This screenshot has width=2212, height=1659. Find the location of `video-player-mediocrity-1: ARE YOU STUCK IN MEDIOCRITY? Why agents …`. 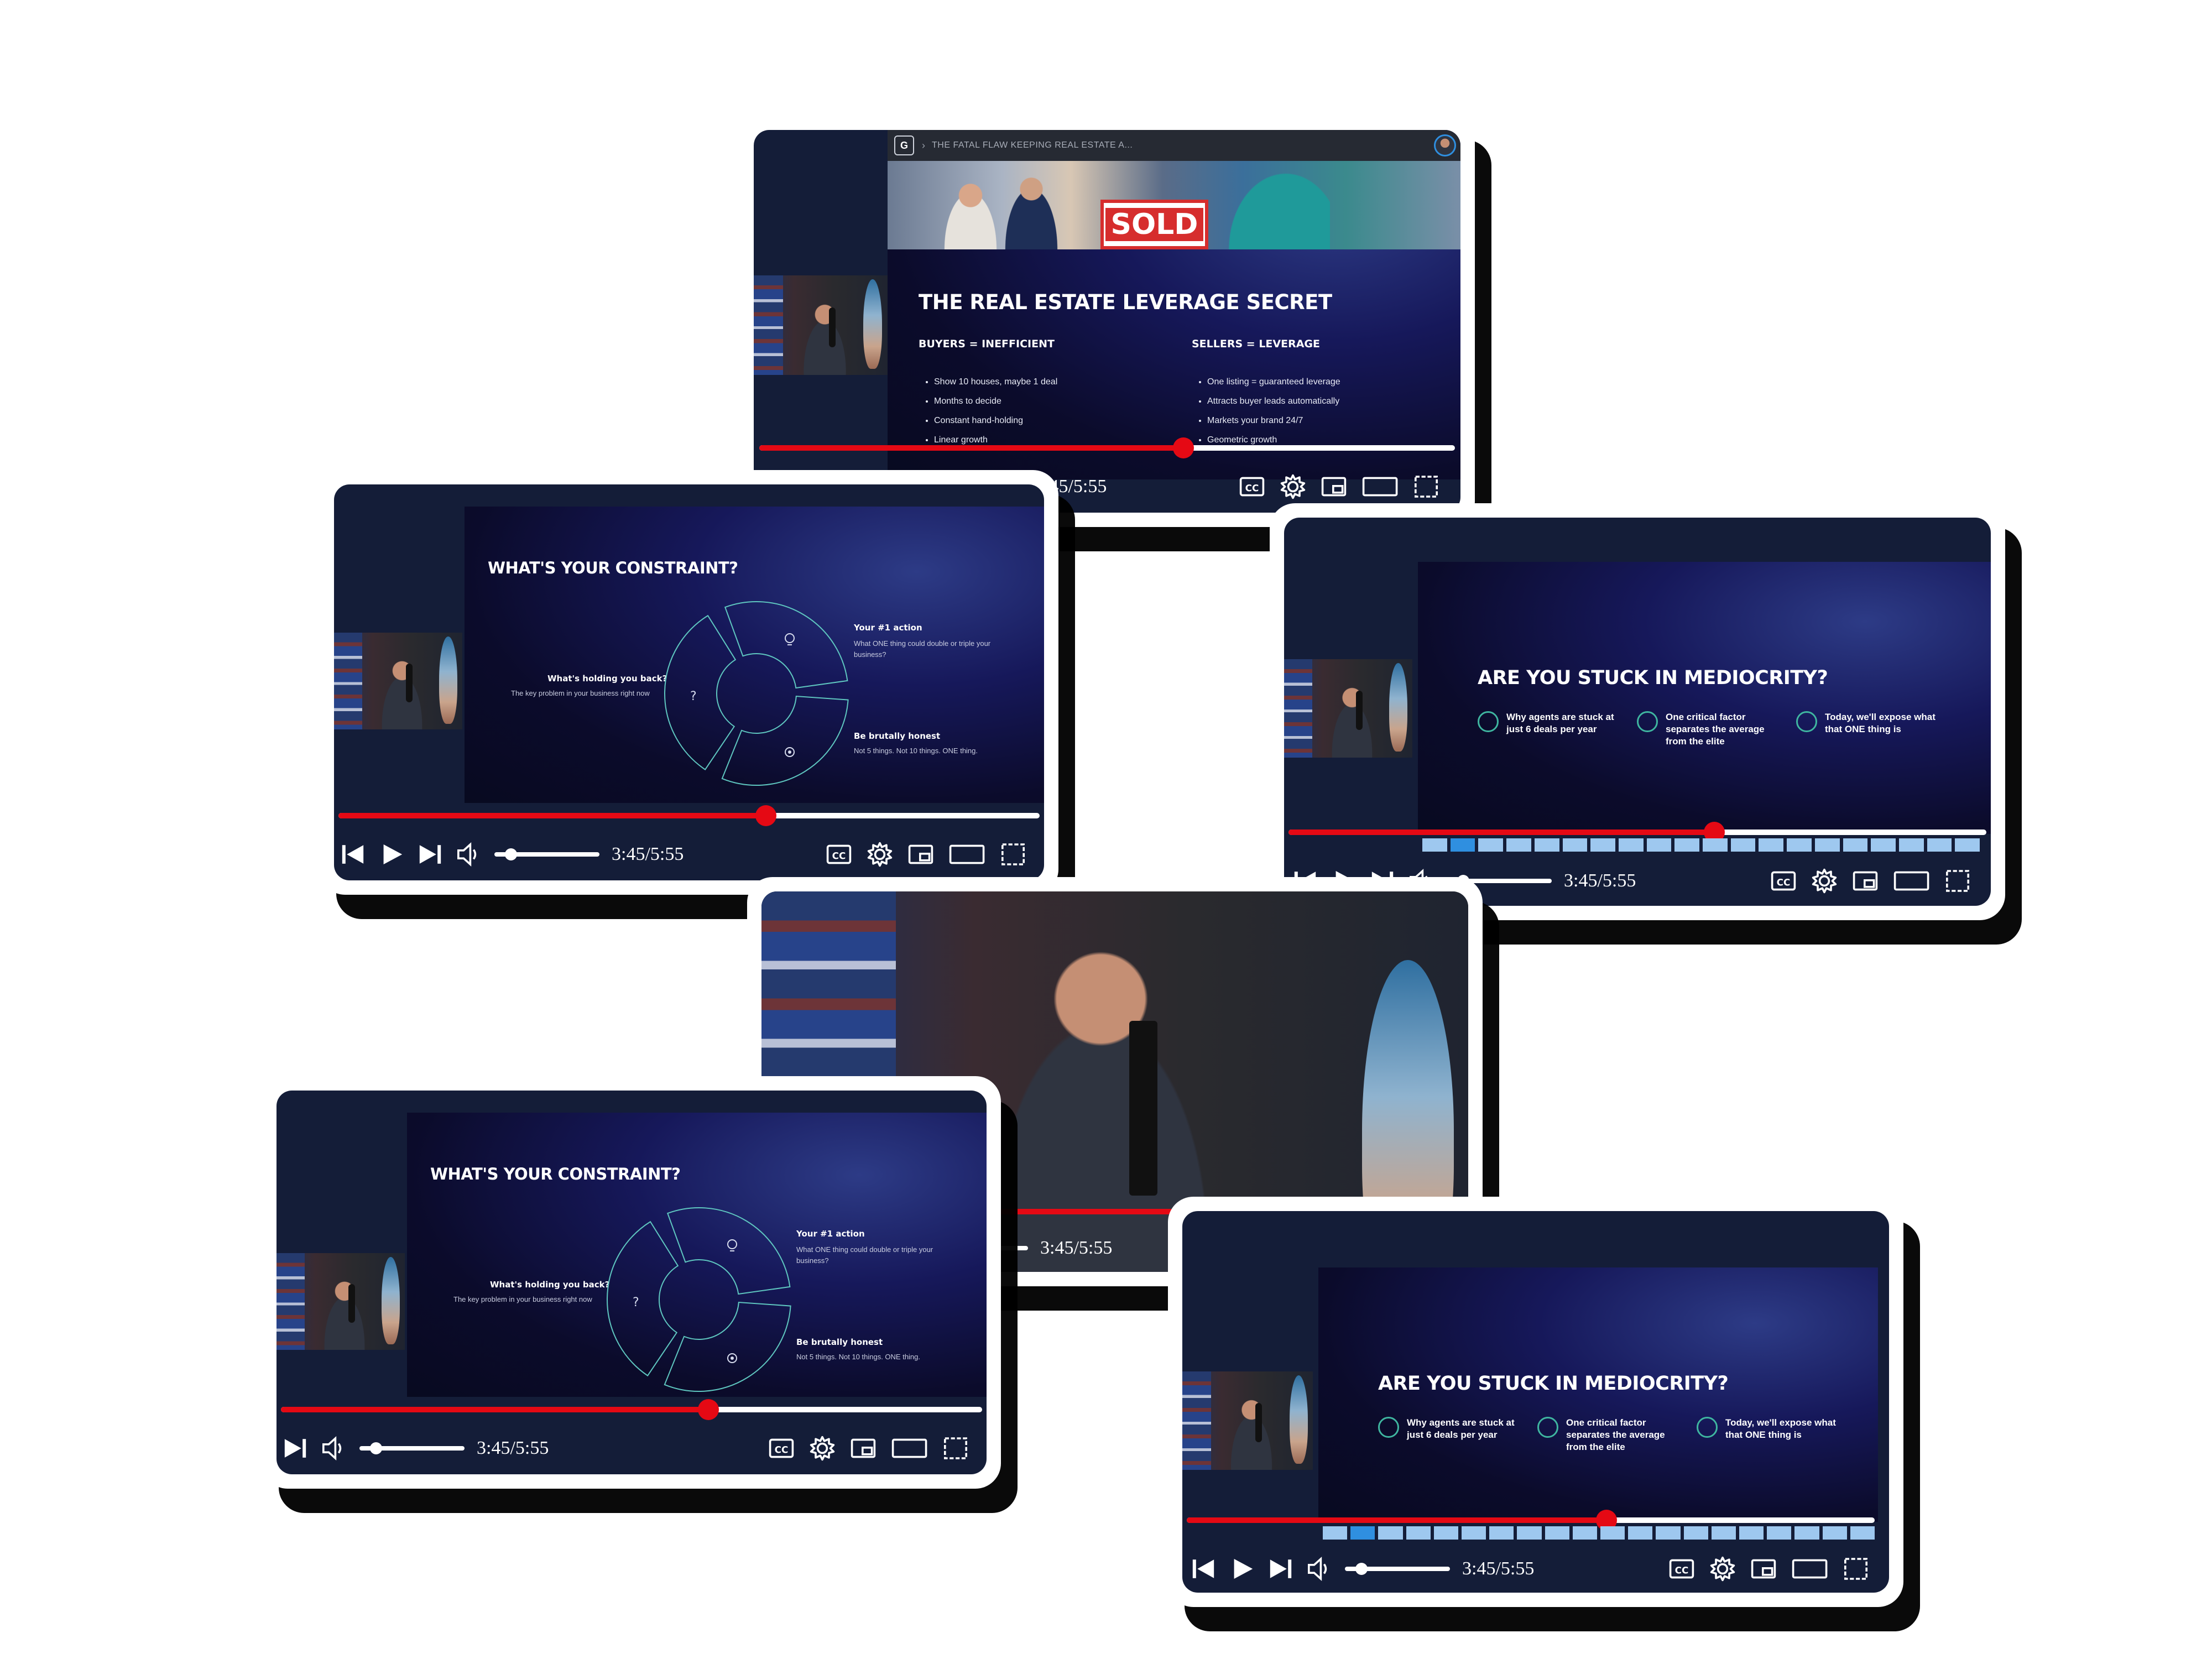

video-player-mediocrity-1: ARE YOU STUCK IN MEDIOCRITY? Why agents … is located at coordinates (1638, 712).